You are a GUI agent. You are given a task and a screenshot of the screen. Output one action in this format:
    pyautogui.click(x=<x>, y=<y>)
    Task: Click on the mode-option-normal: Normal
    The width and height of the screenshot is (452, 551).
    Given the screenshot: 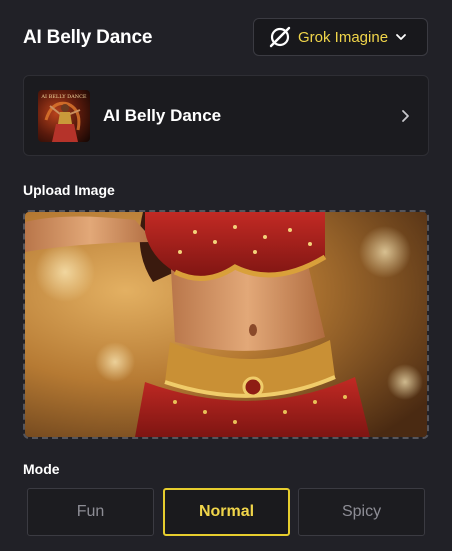 What is the action you would take?
    pyautogui.click(x=226, y=512)
    